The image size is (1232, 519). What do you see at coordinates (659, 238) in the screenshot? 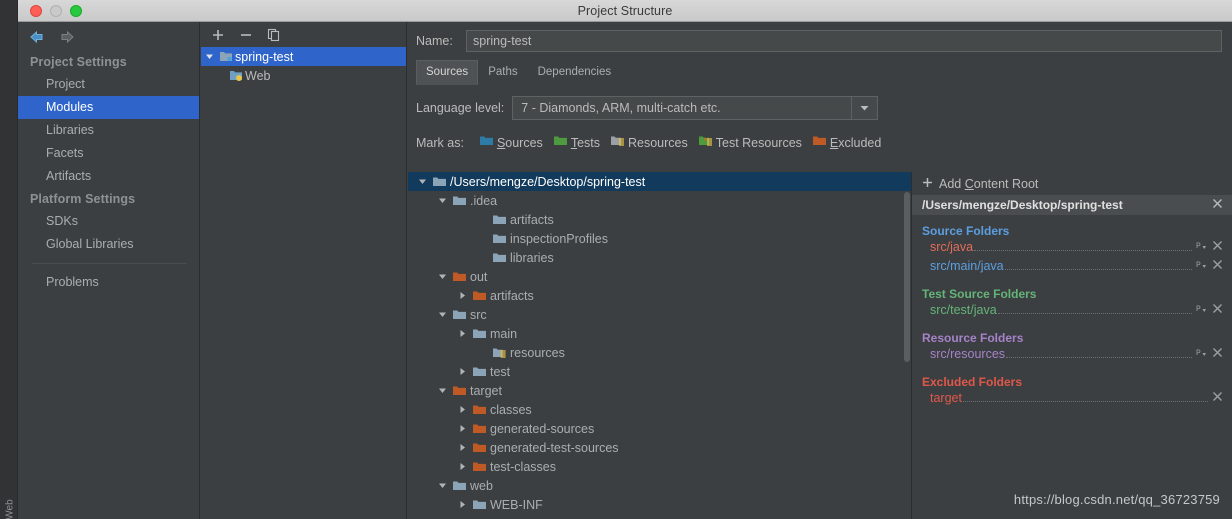
I see `tree-row: inspectionProfiles` at bounding box center [659, 238].